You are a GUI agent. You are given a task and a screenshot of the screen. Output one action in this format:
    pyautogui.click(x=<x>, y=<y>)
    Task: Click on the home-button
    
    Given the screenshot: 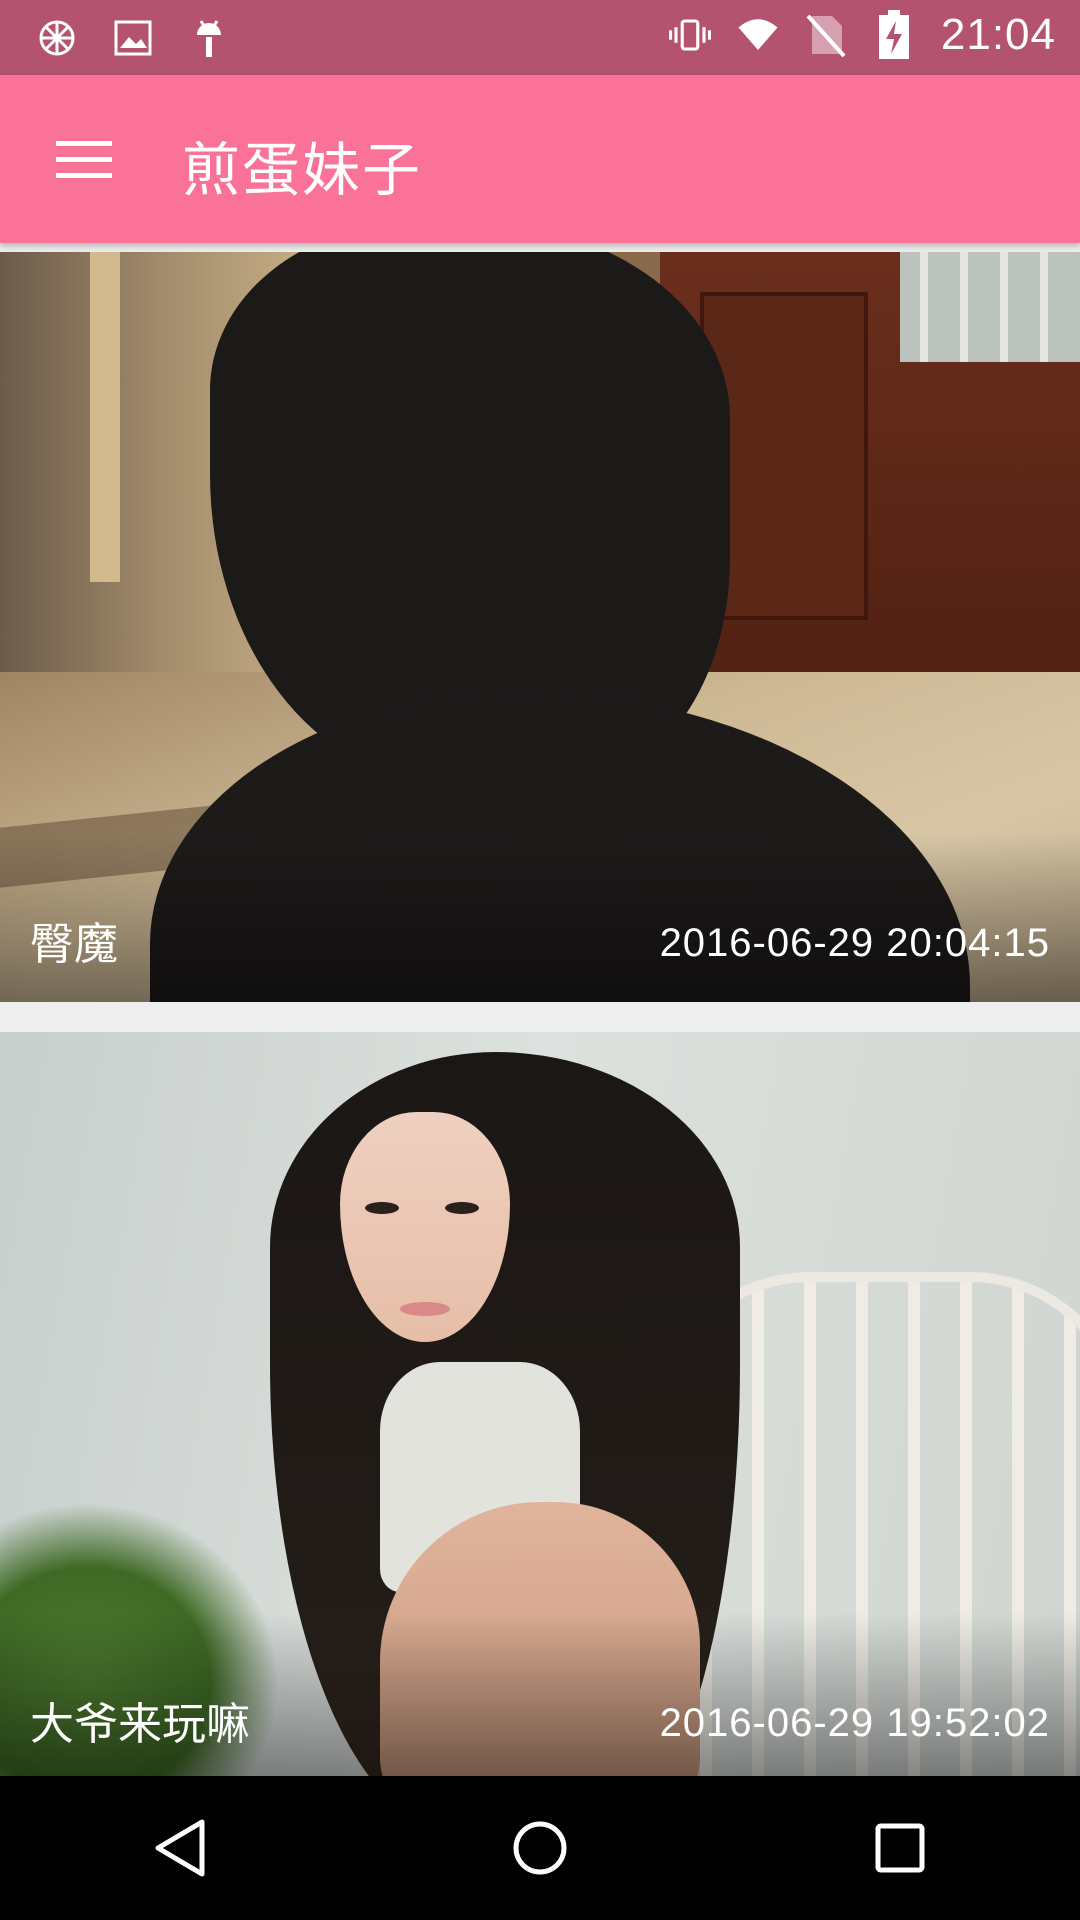 What is the action you would take?
    pyautogui.click(x=540, y=1848)
    